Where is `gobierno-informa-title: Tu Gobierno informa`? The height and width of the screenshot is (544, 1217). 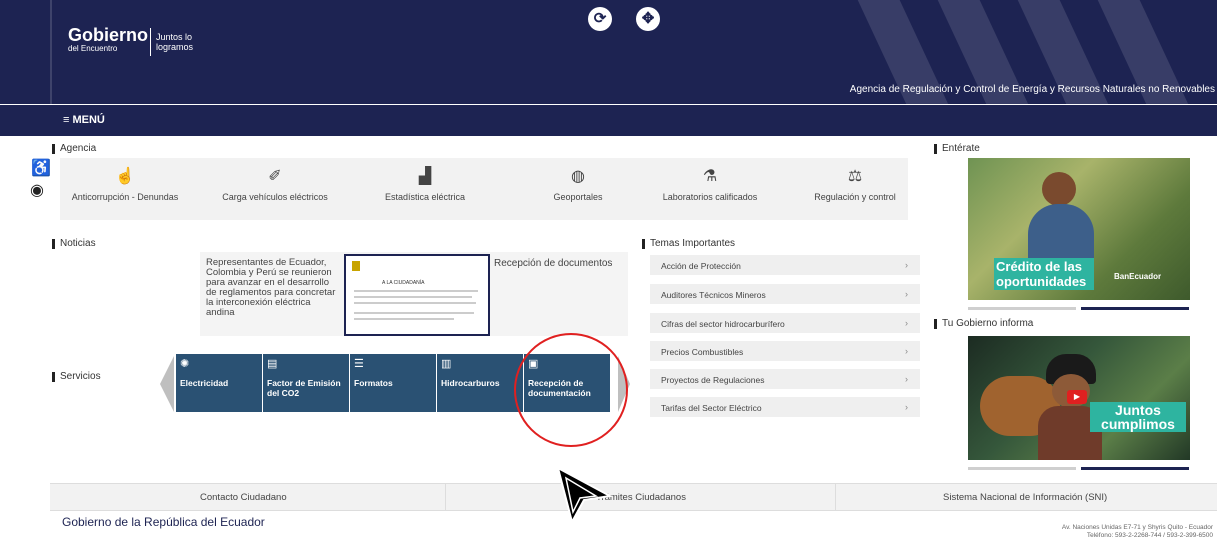
gobierno-informa-title: Tu Gobierno informa is located at coordinates (983, 323).